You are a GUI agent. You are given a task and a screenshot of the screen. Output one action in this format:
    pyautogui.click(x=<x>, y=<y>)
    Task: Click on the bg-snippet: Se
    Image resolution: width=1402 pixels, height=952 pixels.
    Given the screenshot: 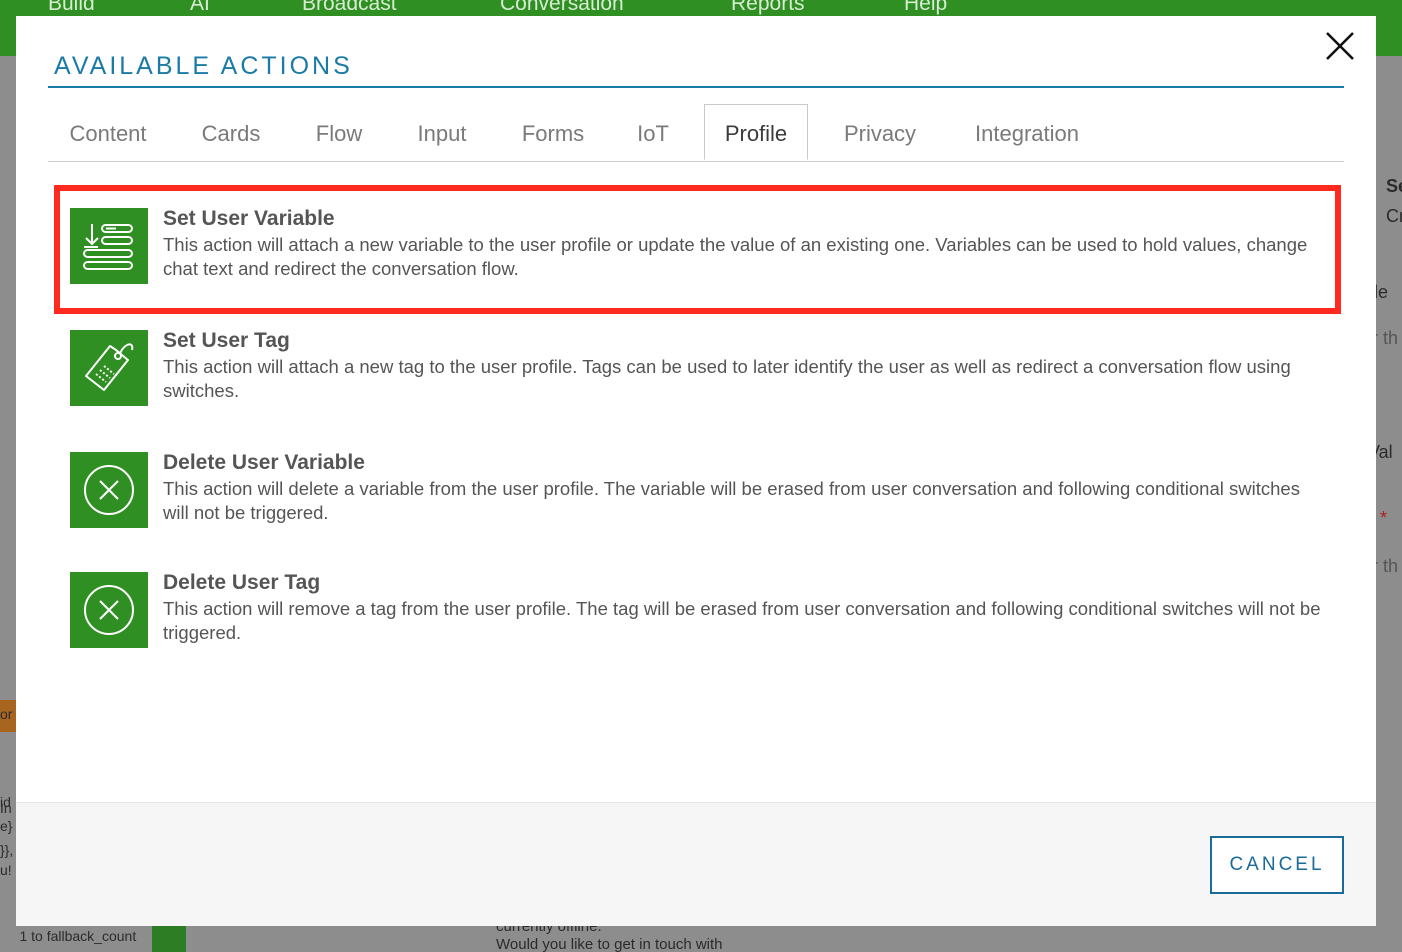 What is the action you would take?
    pyautogui.click(x=1394, y=186)
    